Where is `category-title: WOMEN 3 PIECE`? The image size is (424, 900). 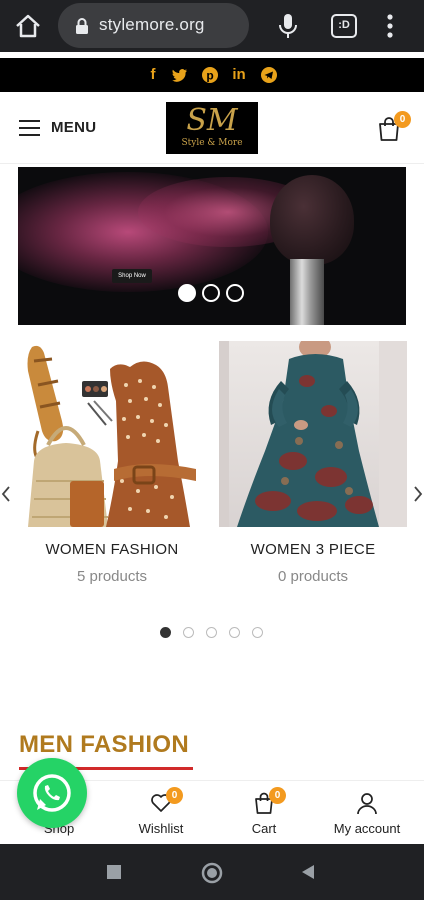
category-title: WOMEN 3 PIECE is located at coordinates (313, 549).